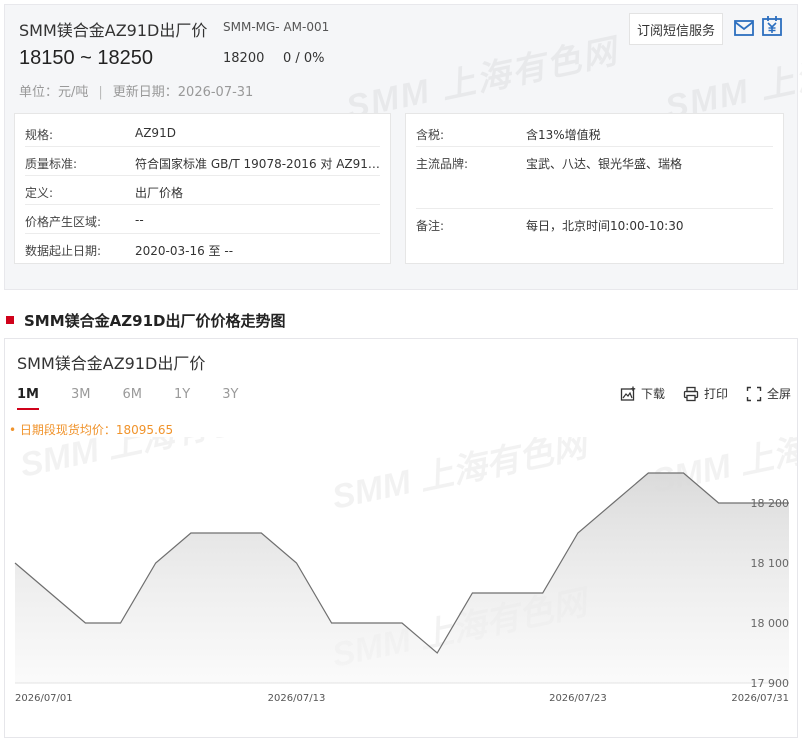 The image size is (802, 742). What do you see at coordinates (772, 26) in the screenshot?
I see `price-calendar-icon` at bounding box center [772, 26].